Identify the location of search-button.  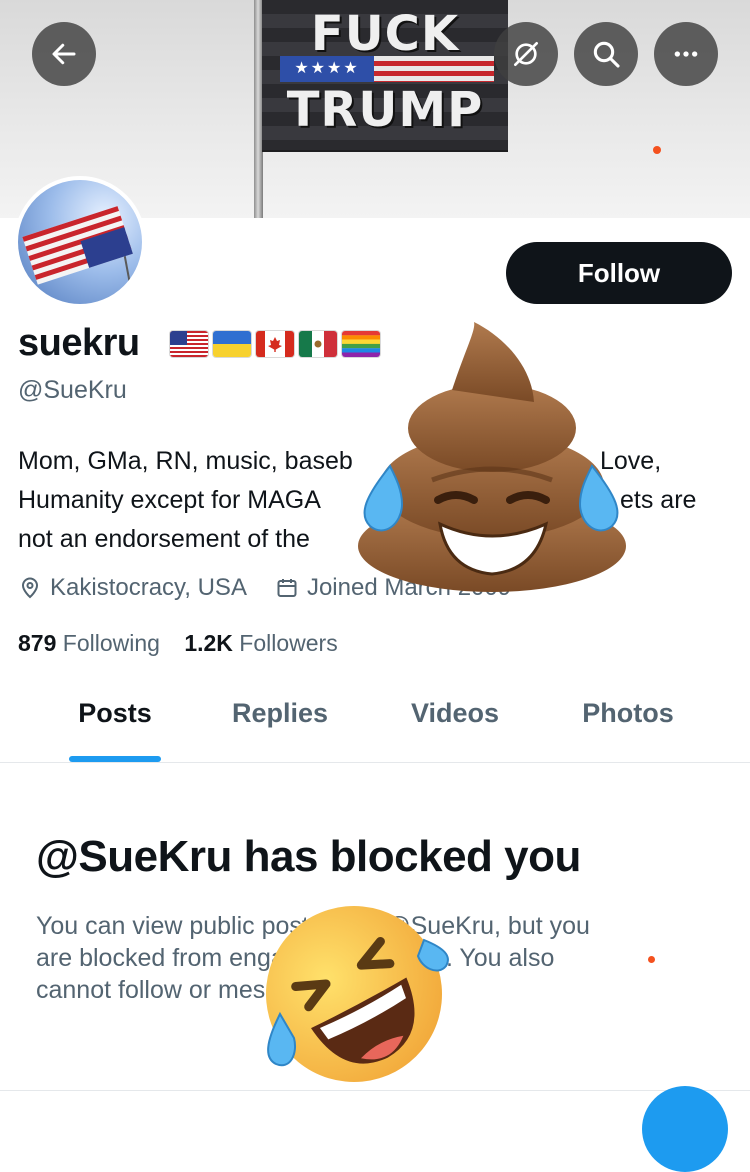
(606, 54).